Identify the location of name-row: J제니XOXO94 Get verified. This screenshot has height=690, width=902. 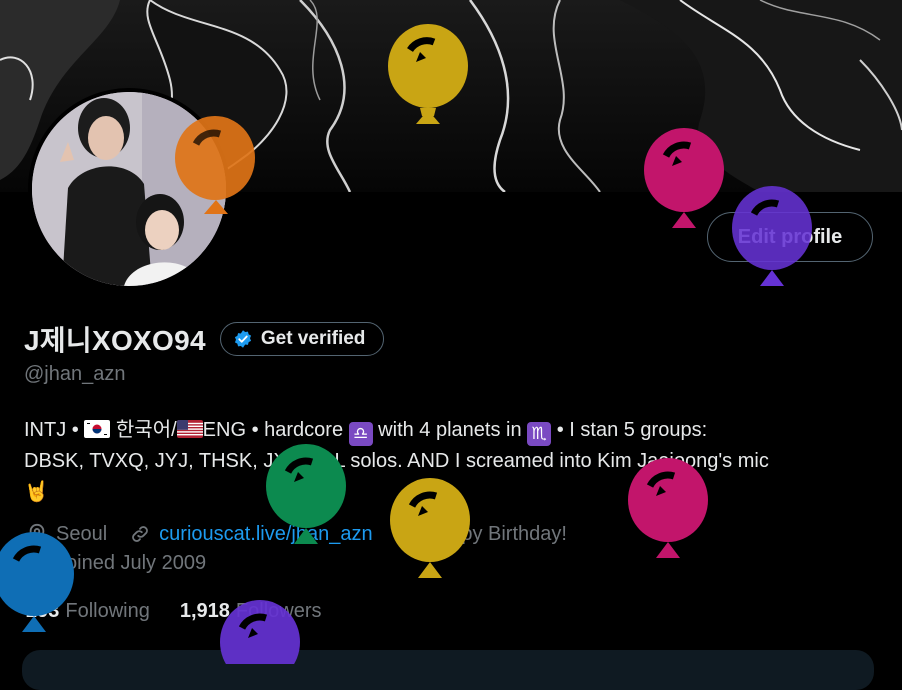
(204, 339).